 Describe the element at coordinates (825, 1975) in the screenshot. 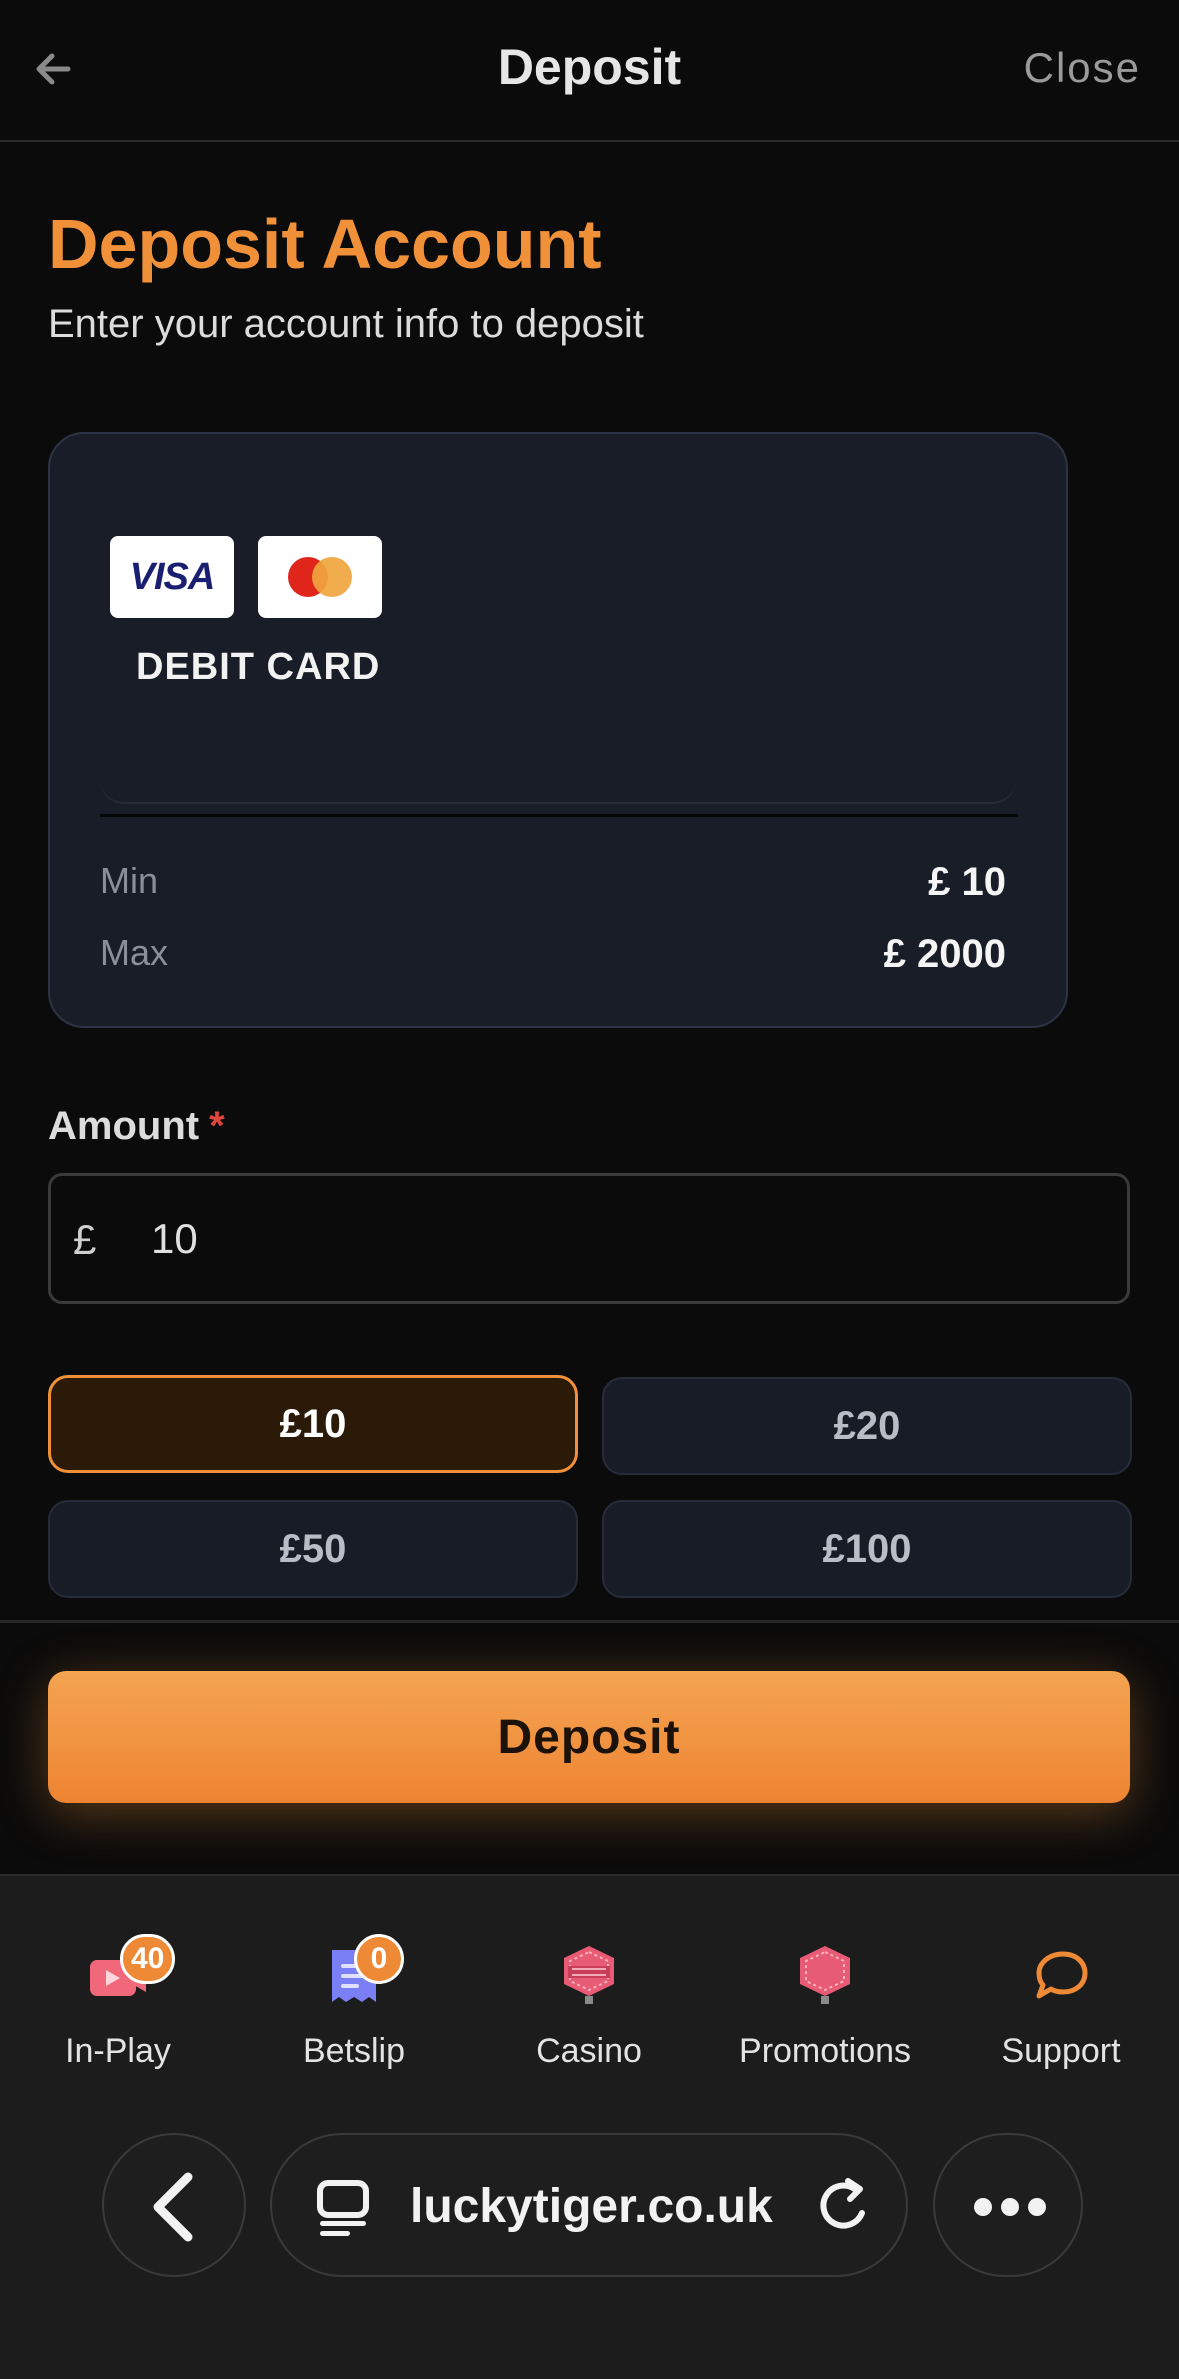

I see `promotions-icon` at that location.